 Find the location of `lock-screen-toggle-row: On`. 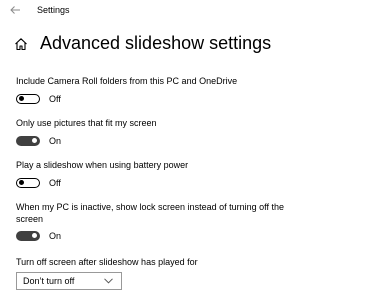

lock-screen-toggle-row: On is located at coordinates (38, 236).